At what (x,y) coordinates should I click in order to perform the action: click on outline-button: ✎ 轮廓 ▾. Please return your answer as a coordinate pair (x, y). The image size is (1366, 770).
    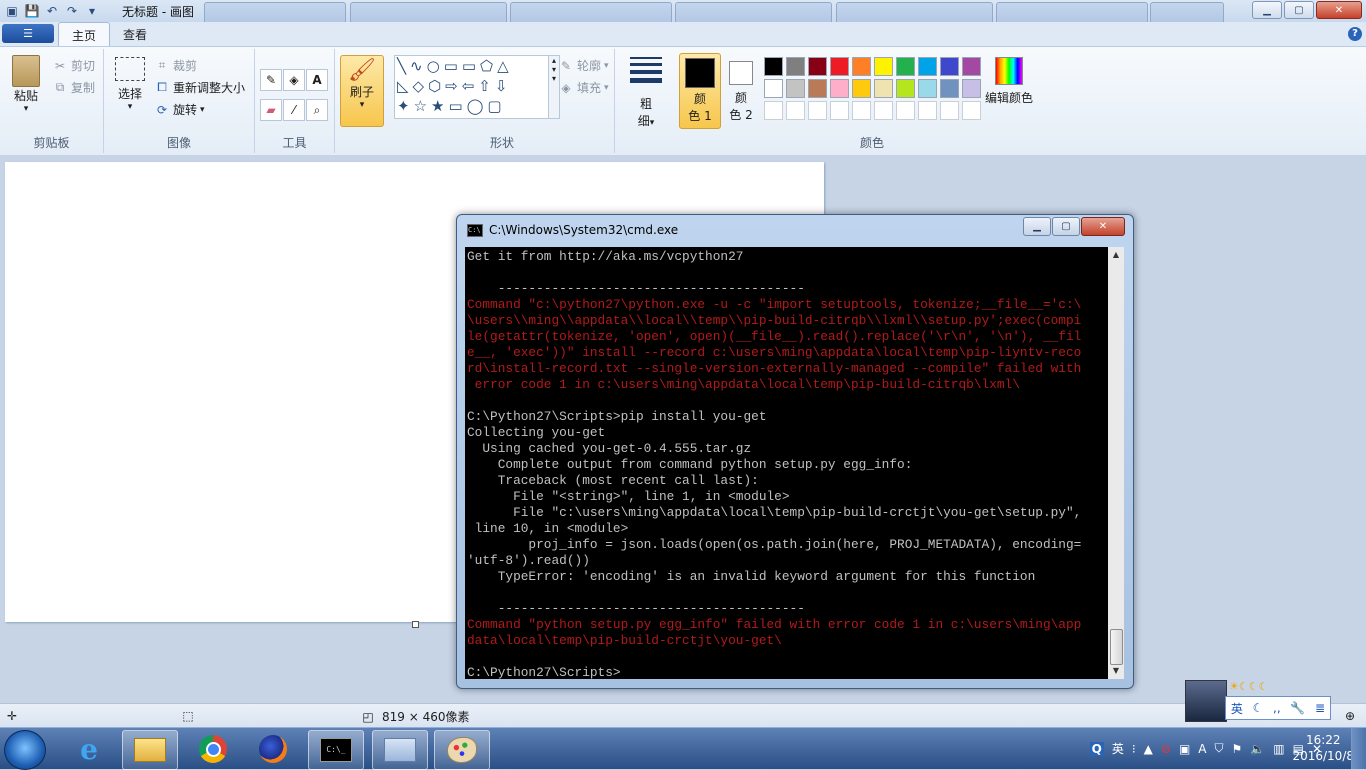
    Looking at the image, I should click on (583, 65).